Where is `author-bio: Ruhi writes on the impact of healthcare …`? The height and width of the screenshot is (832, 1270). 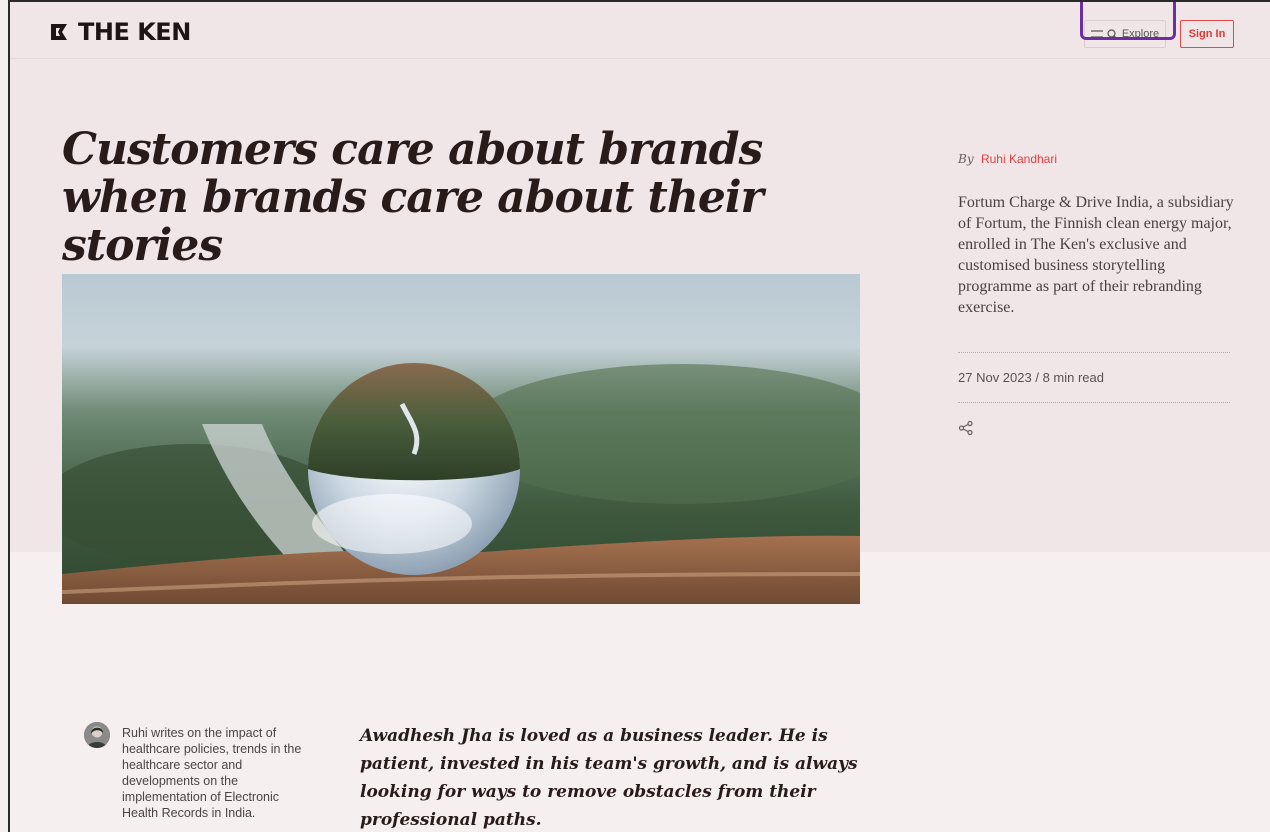
author-bio: Ruhi writes on the impact of healthcare … is located at coordinates (212, 773).